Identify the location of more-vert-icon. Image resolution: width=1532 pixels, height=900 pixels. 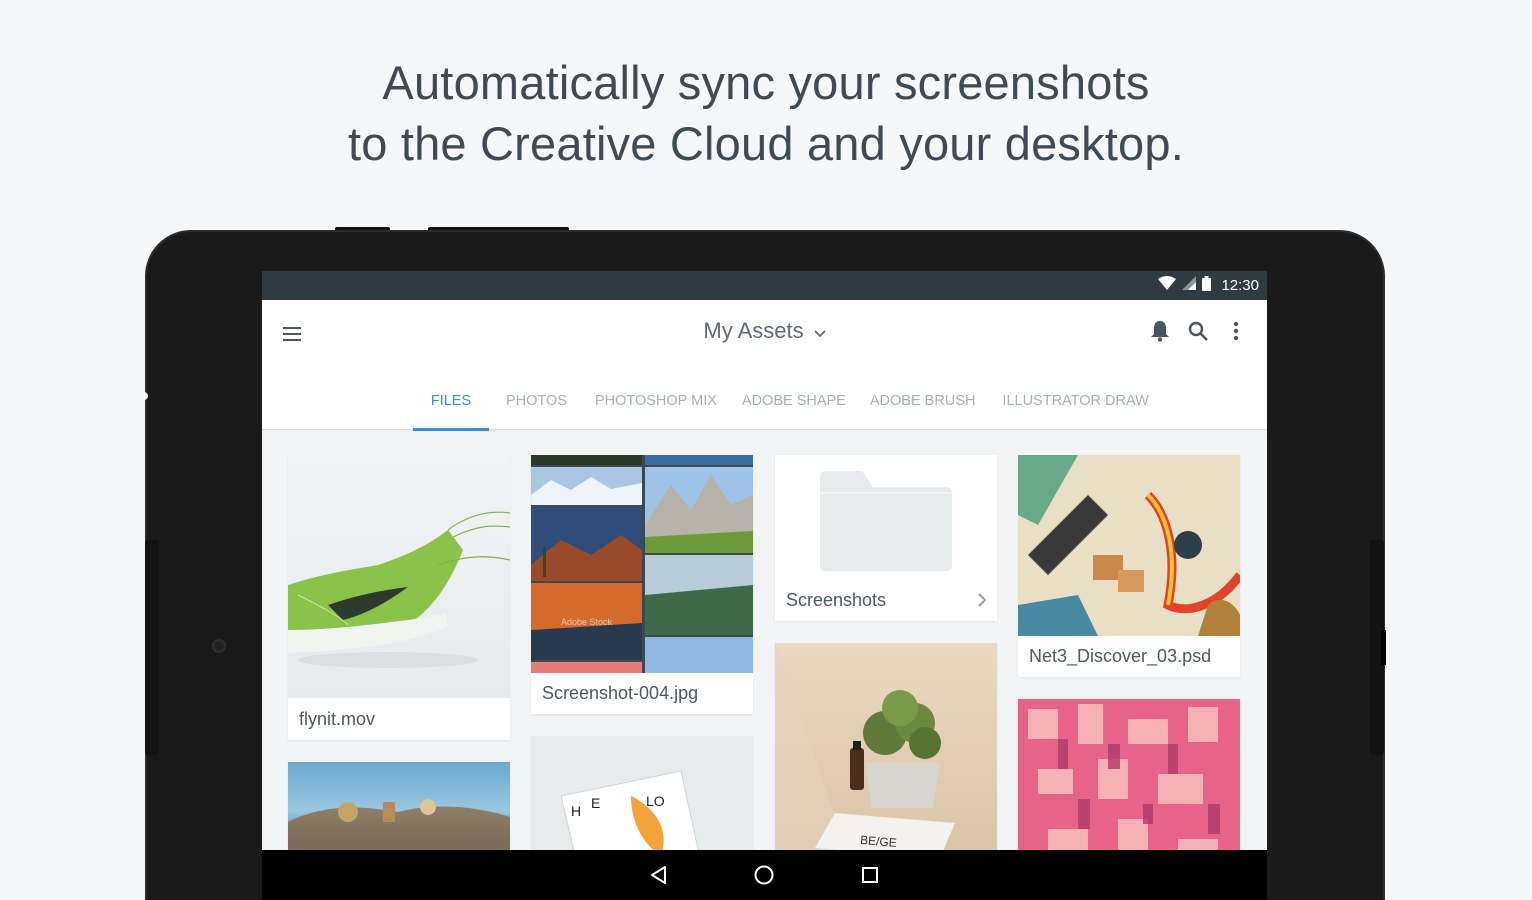
(1236, 331).